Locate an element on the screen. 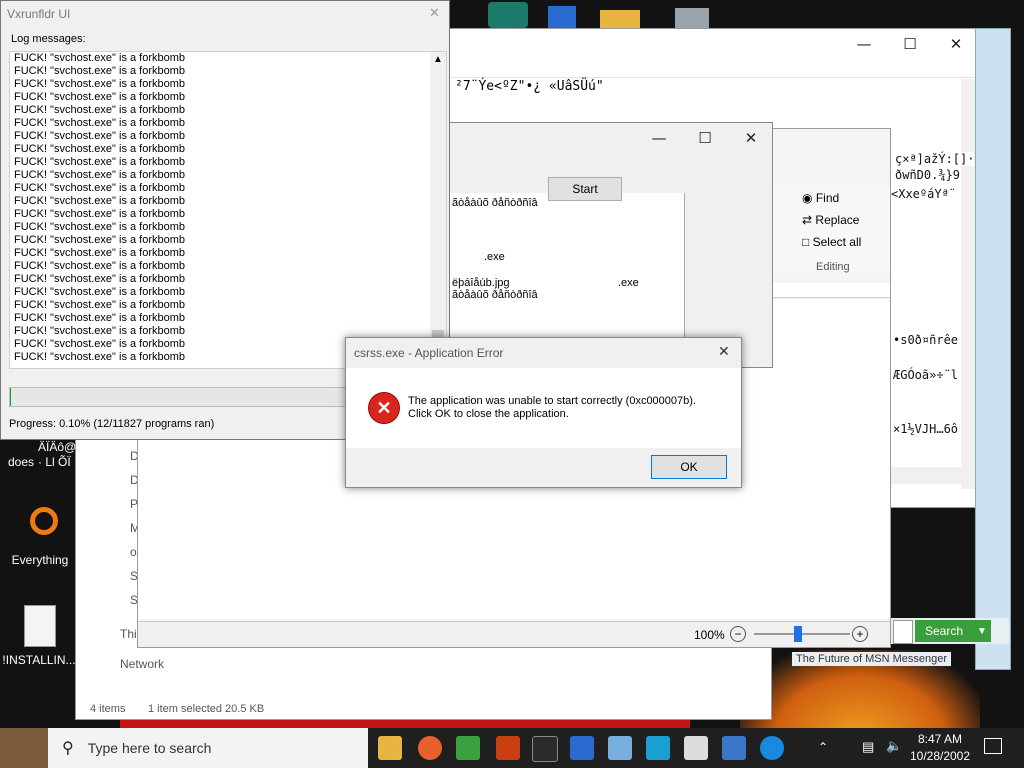  everything-icon is located at coordinates (44, 521).